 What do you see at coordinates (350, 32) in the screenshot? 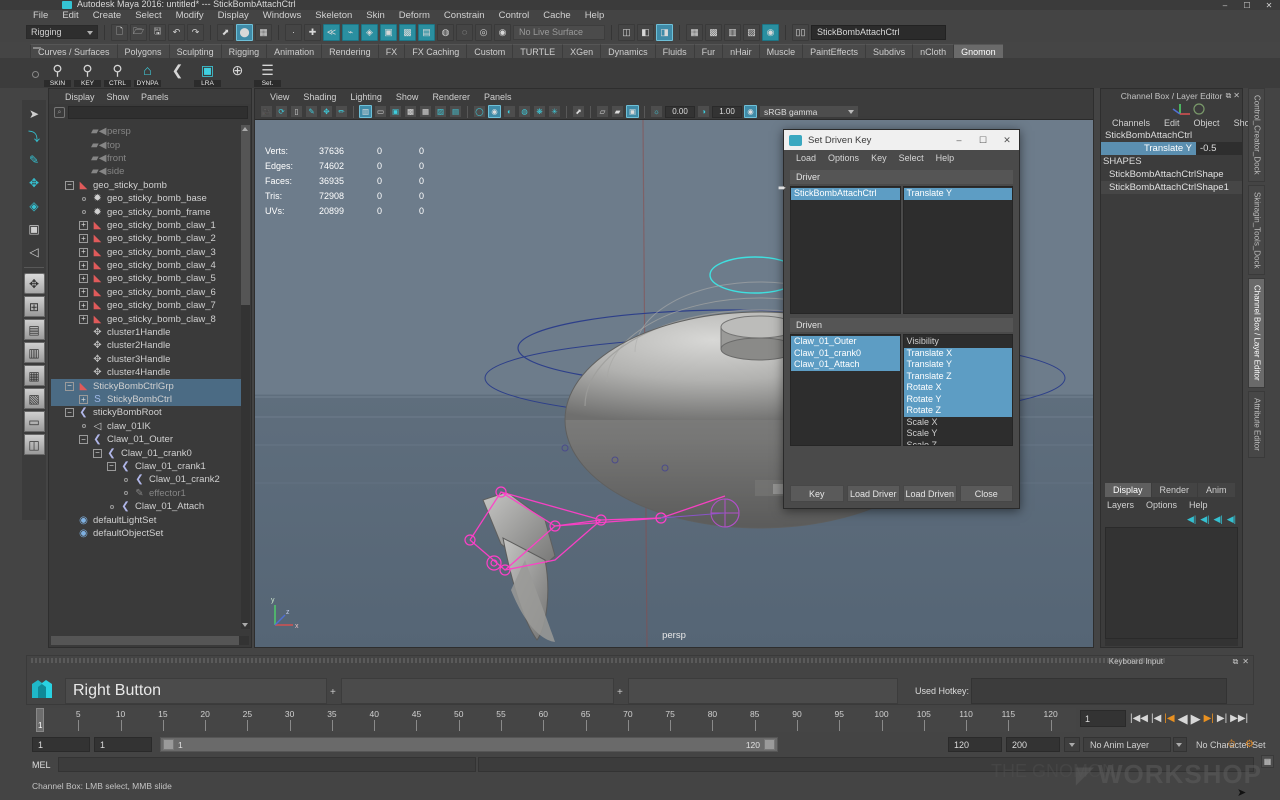
I see `snap-point-button: ⌁` at bounding box center [350, 32].